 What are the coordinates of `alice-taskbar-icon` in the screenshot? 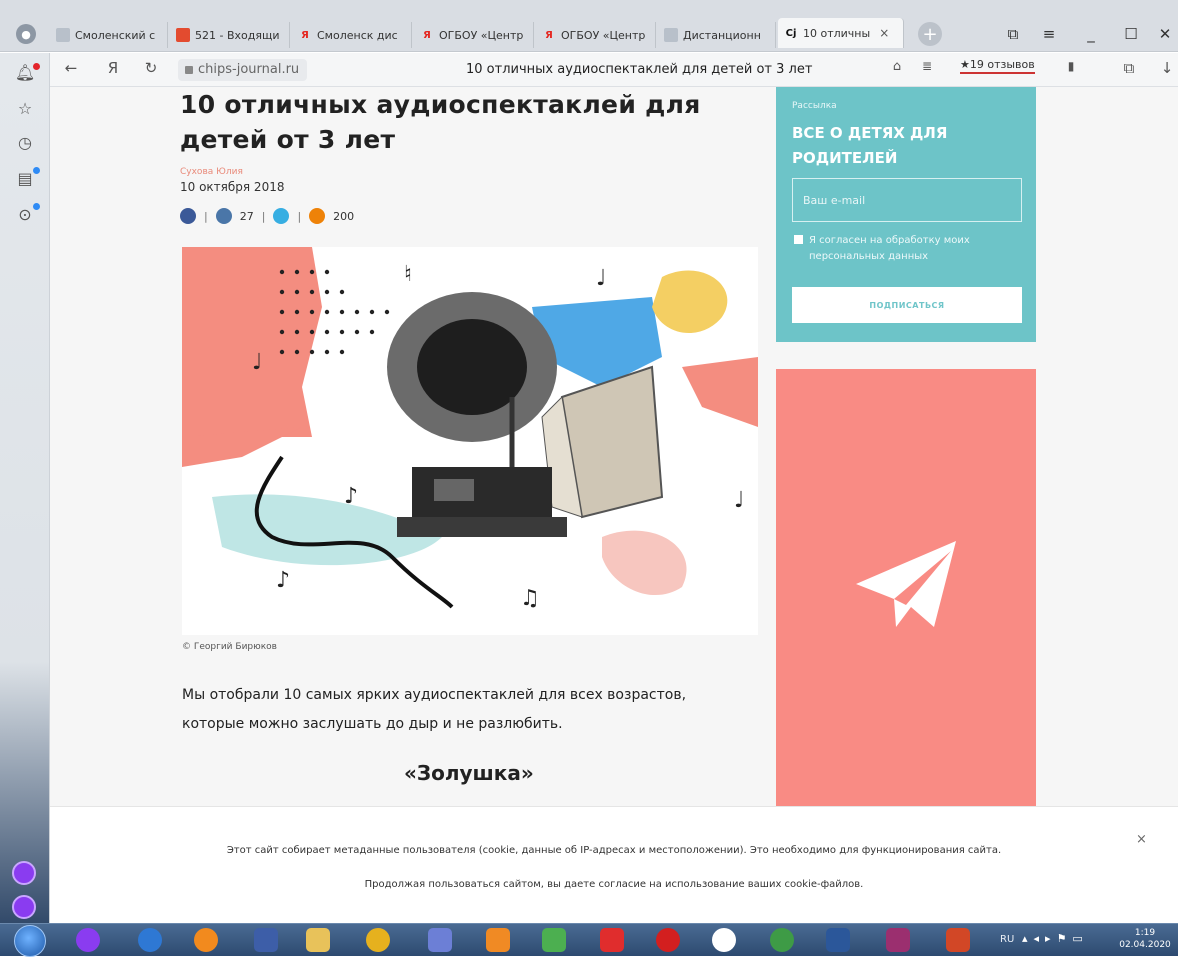 It's located at (88, 940).